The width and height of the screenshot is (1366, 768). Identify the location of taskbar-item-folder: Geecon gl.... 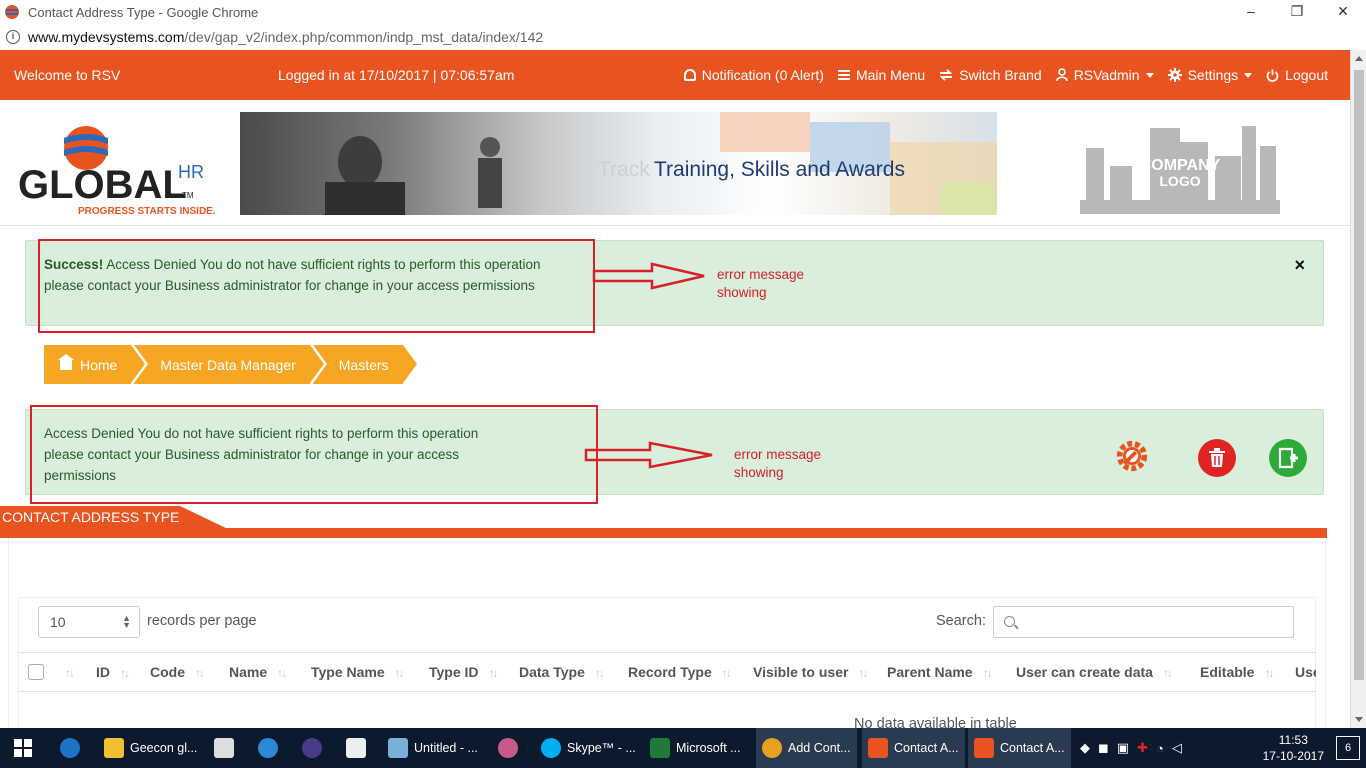
(150, 748).